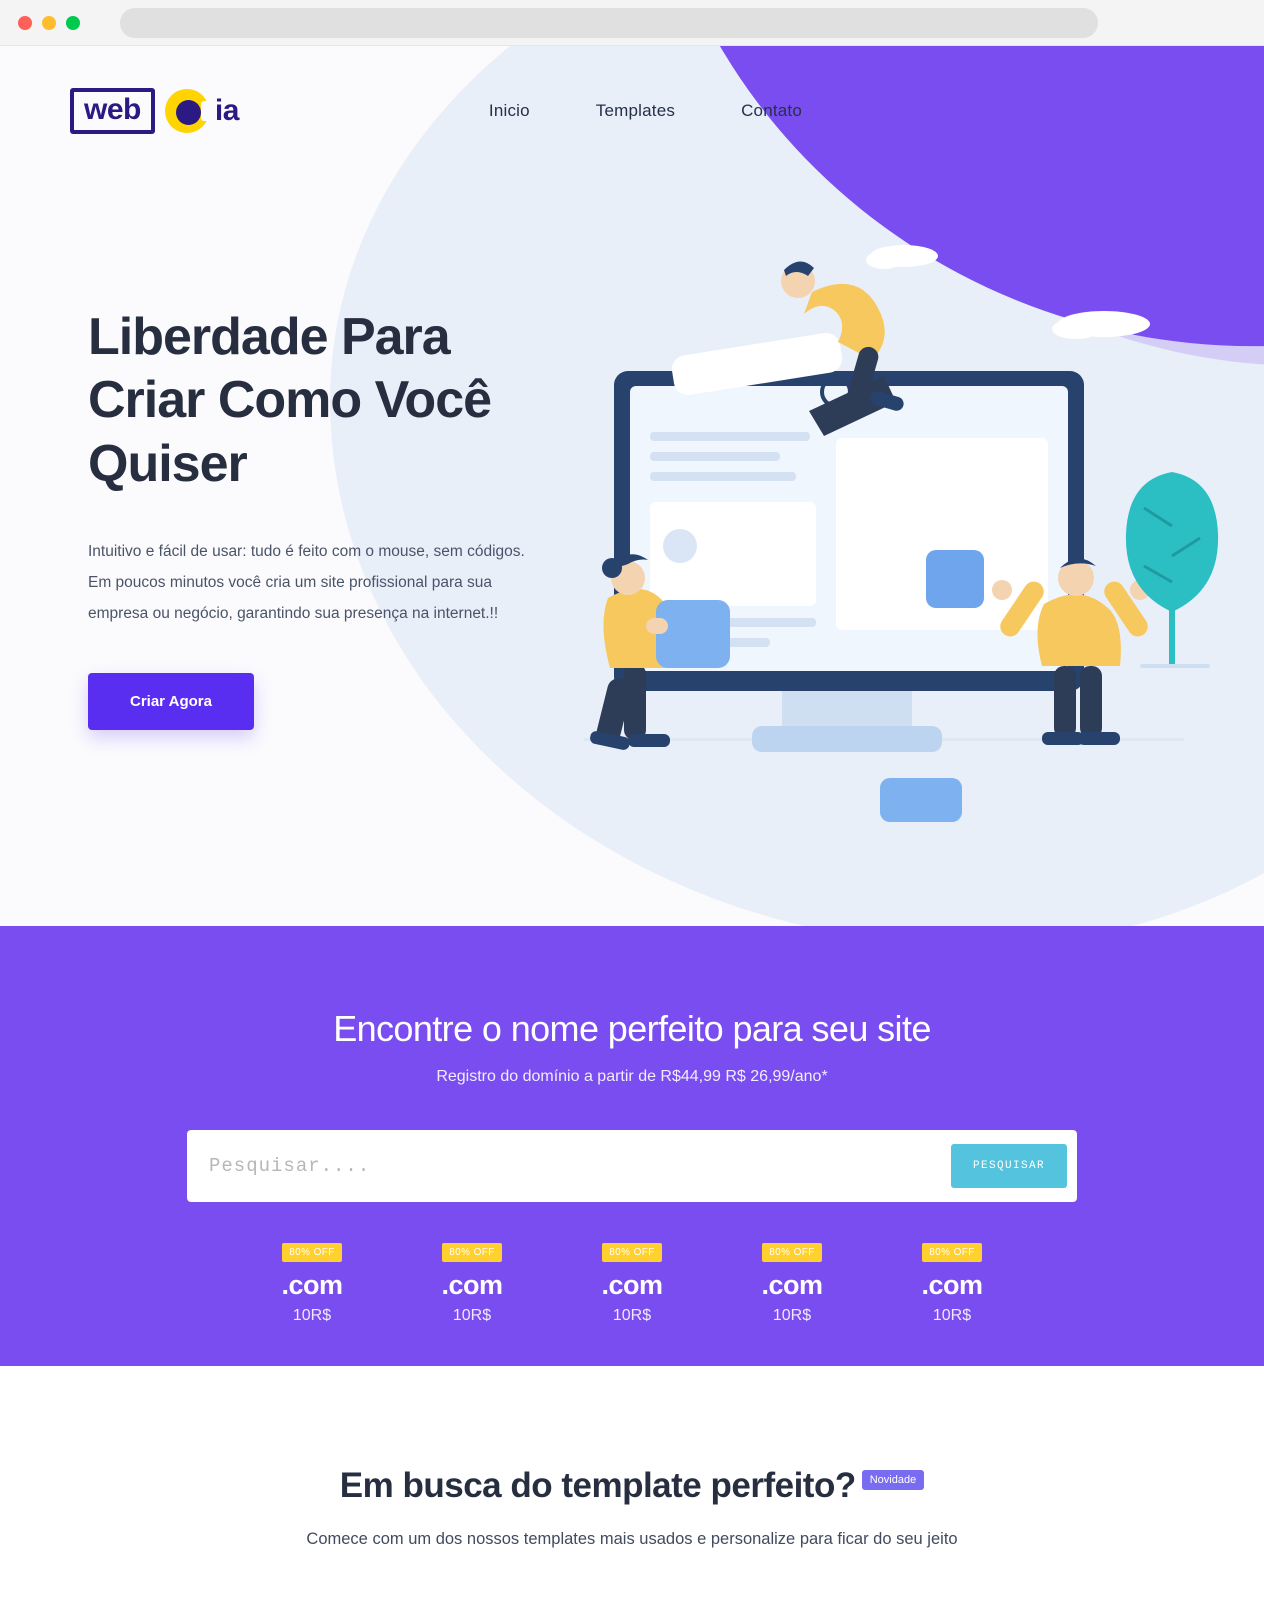 Image resolution: width=1264 pixels, height=1600 pixels. I want to click on close-window-icon, so click(25, 22).